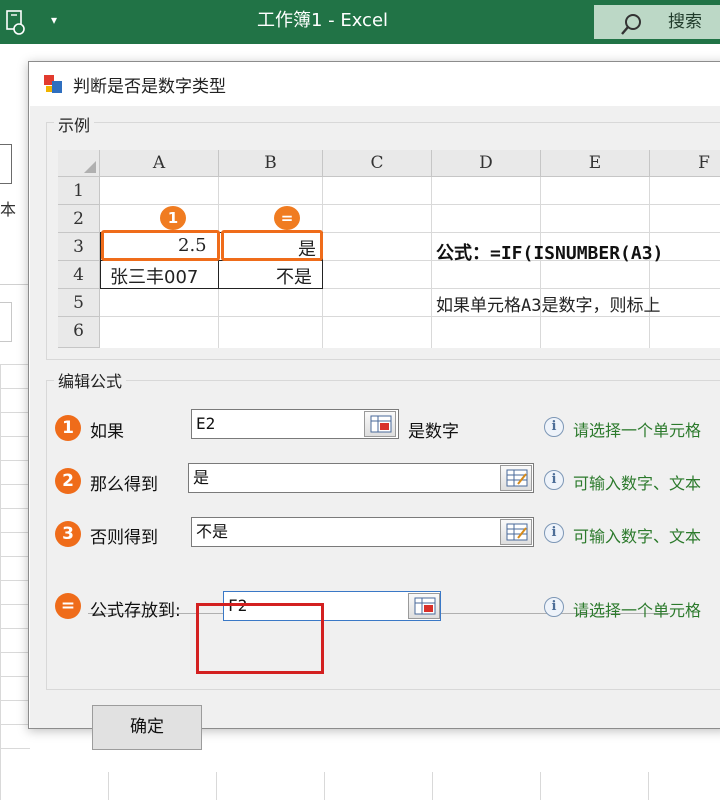 The height and width of the screenshot is (800, 720). Describe the element at coordinates (287, 218) in the screenshot. I see `badge-result: =` at that location.